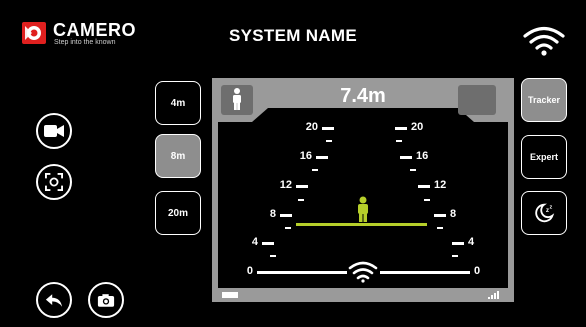  I want to click on focus-frame-icon, so click(54, 182).